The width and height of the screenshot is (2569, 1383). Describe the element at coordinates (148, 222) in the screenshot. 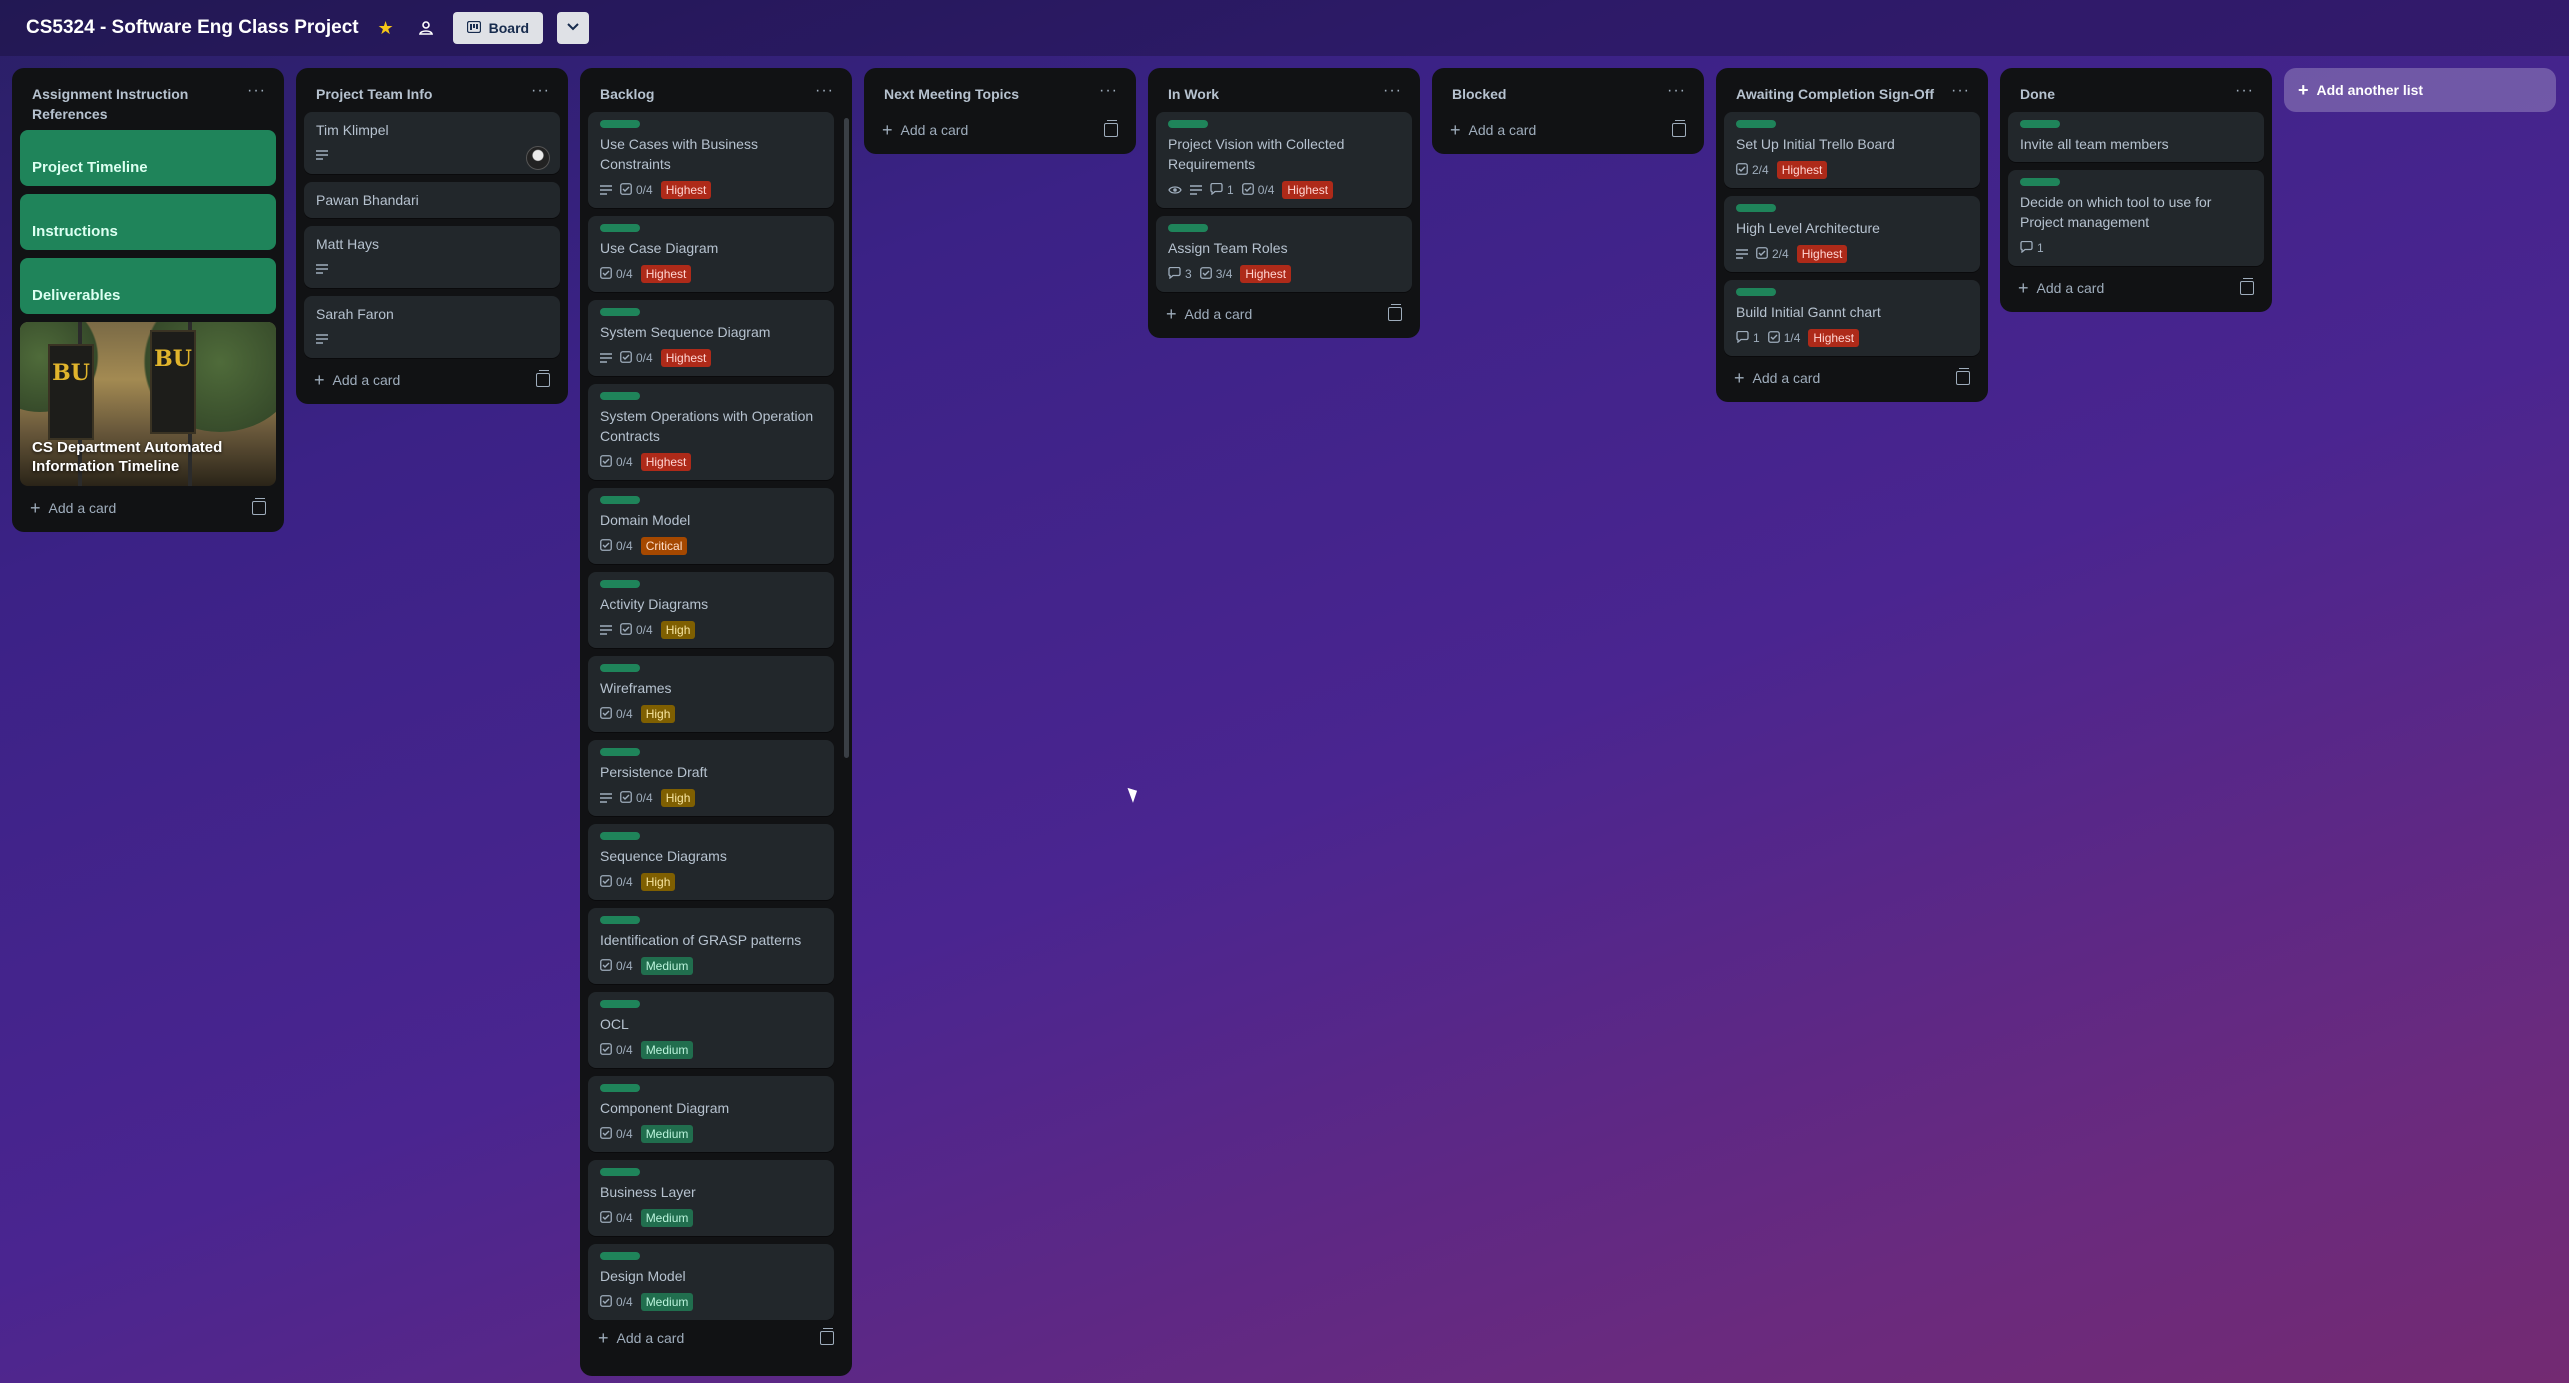

I see `card-instructions: Instructions` at that location.